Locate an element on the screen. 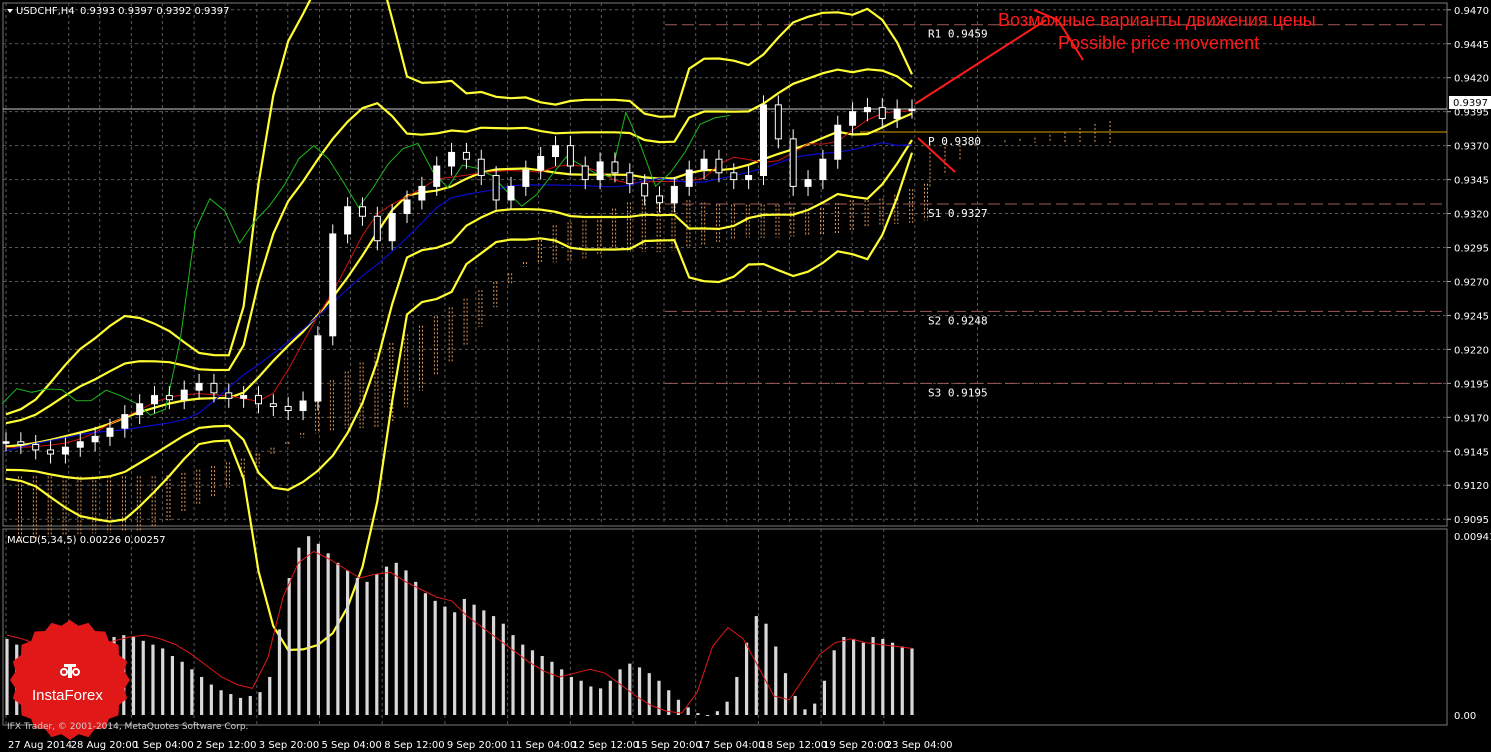 The width and height of the screenshot is (1491, 752). macd-histogram is located at coordinates (459, 626).